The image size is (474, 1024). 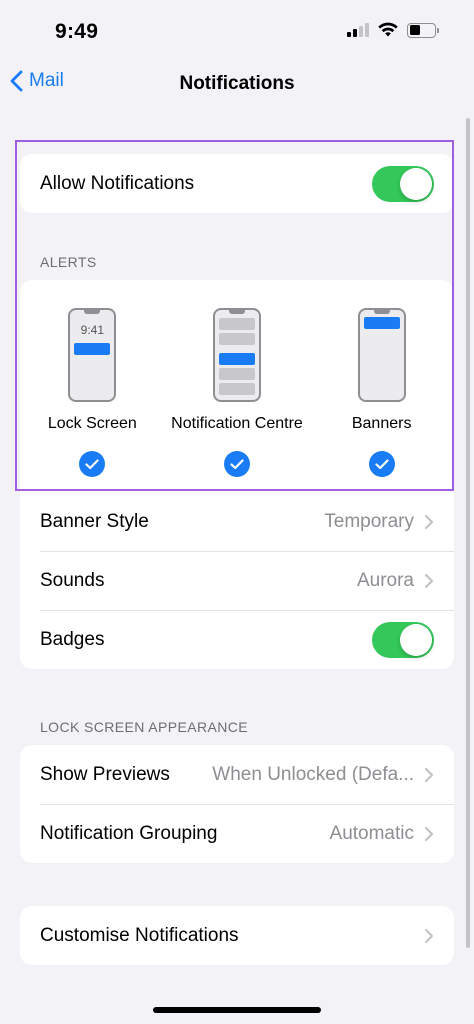 What do you see at coordinates (403, 639) in the screenshot?
I see `badges-toggle` at bounding box center [403, 639].